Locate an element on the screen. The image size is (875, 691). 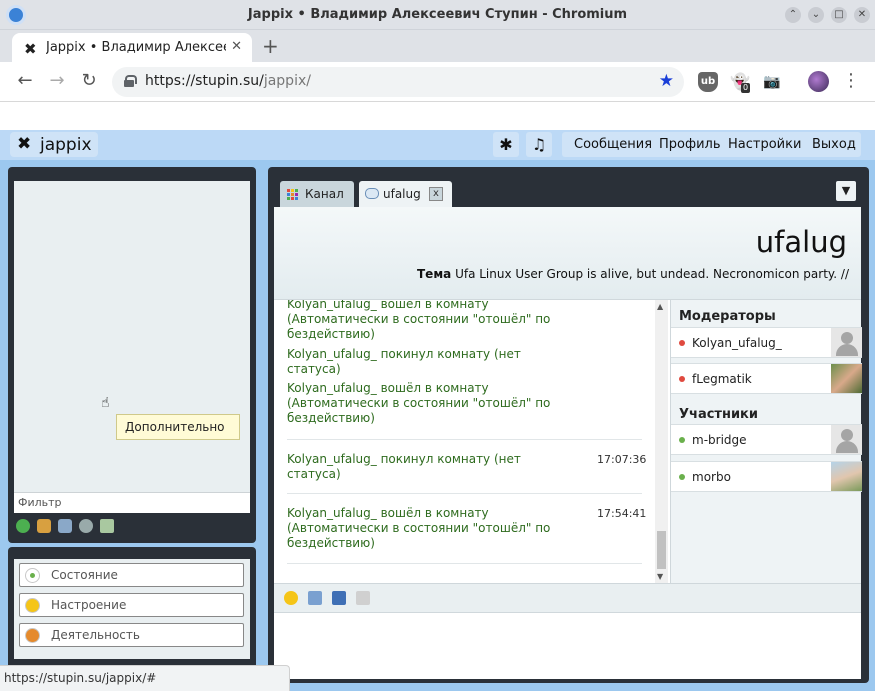
chat-icon is located at coordinates (65, 526).